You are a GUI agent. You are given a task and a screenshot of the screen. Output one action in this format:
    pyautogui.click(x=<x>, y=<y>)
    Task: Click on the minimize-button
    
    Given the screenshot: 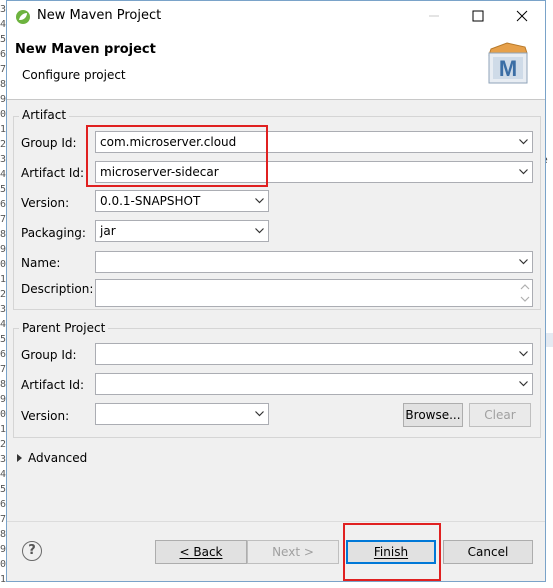 What is the action you would take?
    pyautogui.click(x=434, y=16)
    